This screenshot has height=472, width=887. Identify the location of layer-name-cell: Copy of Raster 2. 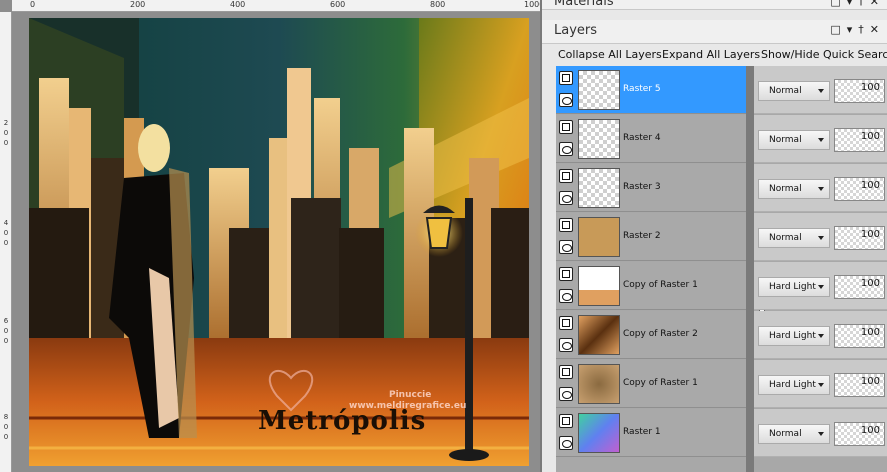
(651, 335).